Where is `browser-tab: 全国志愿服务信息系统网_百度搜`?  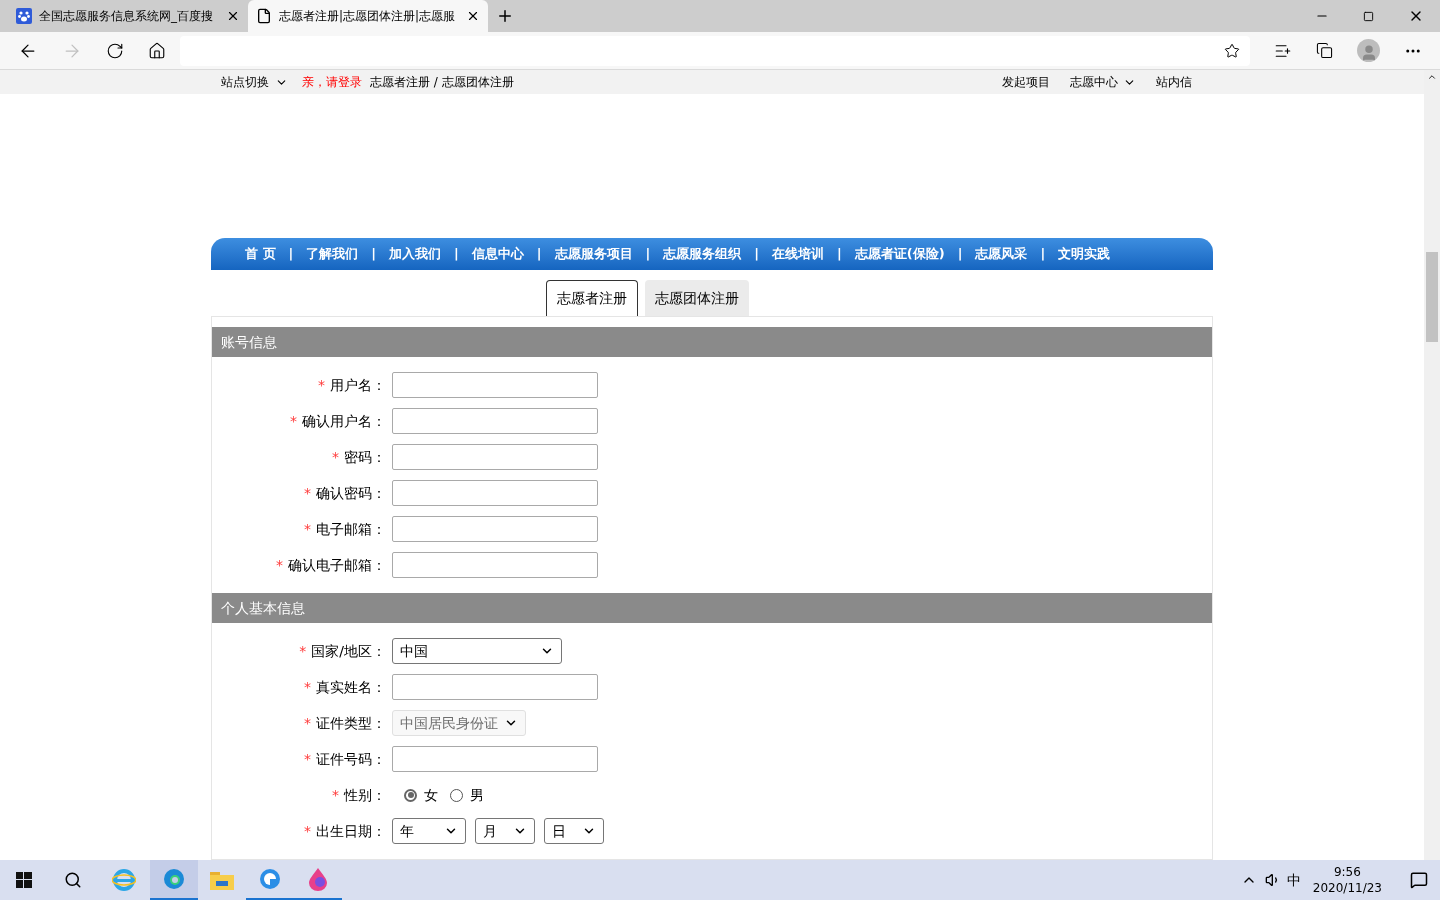 browser-tab: 全国志愿服务信息系统网_百度搜 is located at coordinates (128, 16).